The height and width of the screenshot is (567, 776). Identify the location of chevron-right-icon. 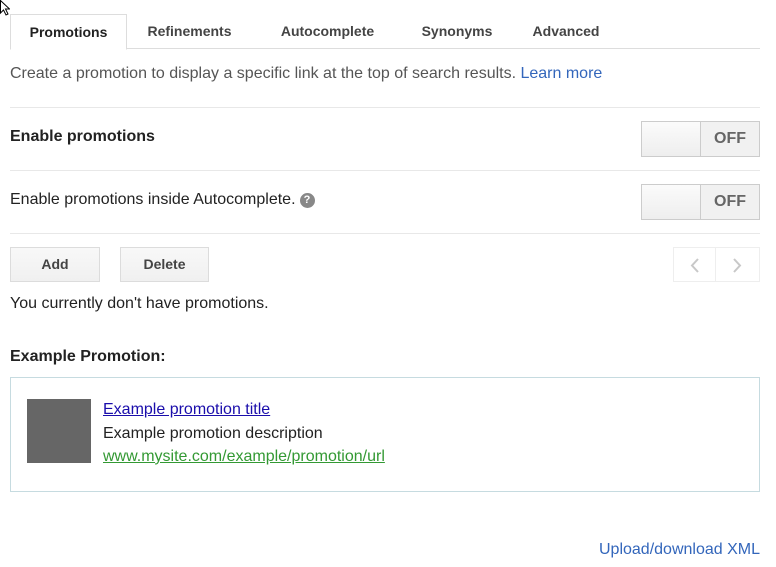
(737, 265).